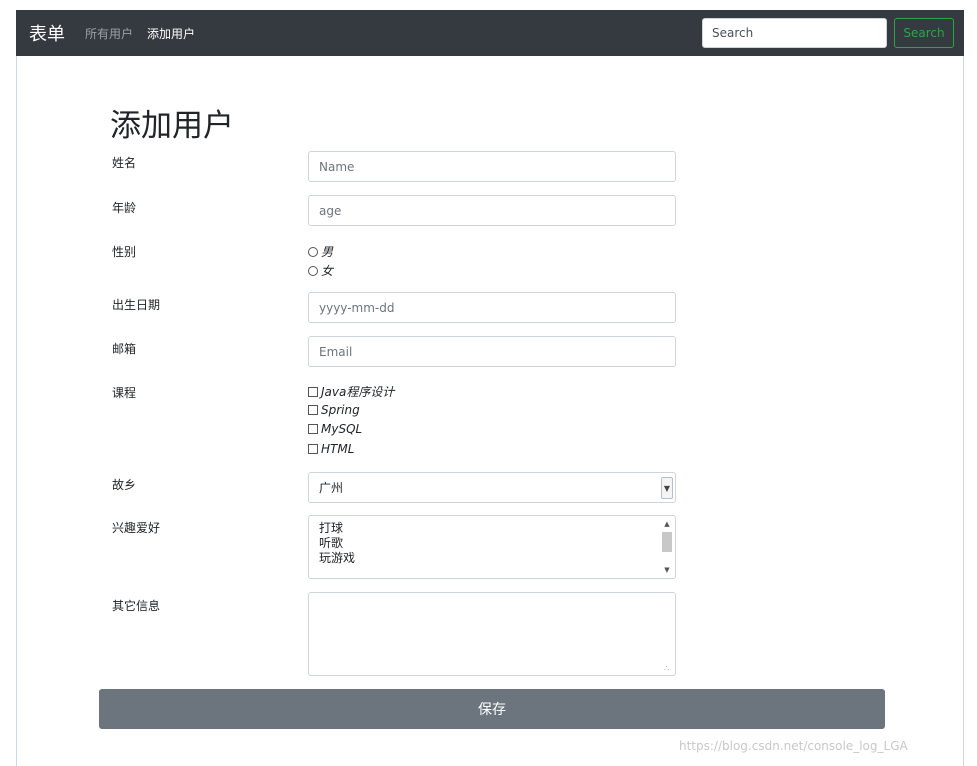  I want to click on age-label: 年龄, so click(124, 208).